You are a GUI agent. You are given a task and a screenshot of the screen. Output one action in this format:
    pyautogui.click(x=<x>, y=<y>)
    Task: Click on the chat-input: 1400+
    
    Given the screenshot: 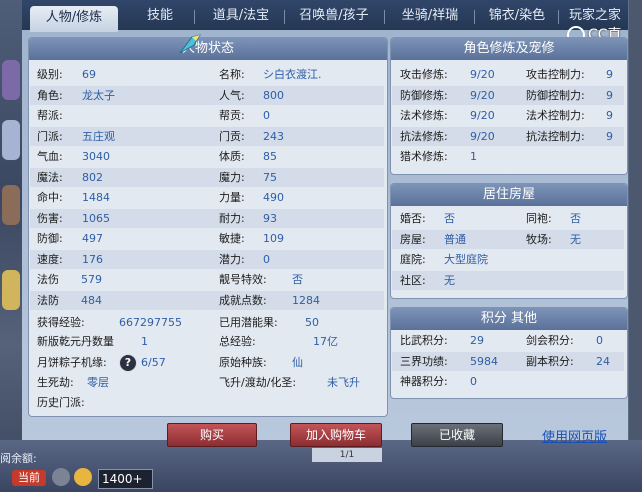 What is the action you would take?
    pyautogui.click(x=125, y=479)
    